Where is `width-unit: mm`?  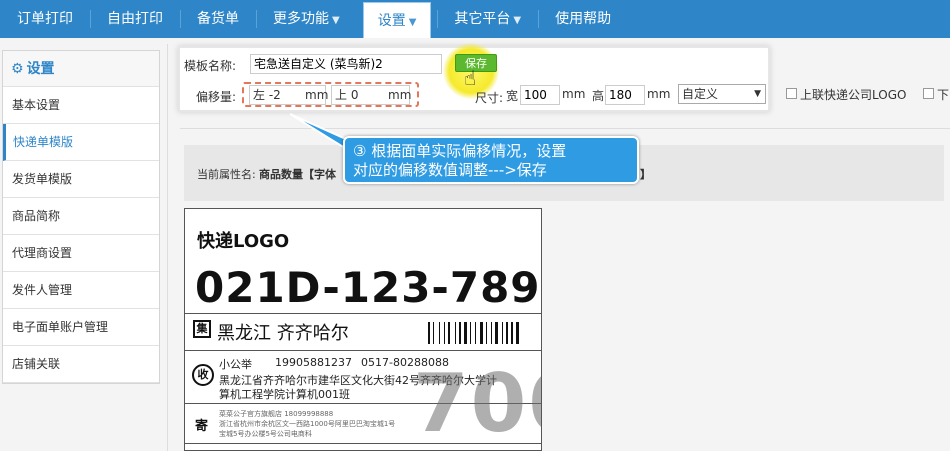 width-unit: mm is located at coordinates (574, 94).